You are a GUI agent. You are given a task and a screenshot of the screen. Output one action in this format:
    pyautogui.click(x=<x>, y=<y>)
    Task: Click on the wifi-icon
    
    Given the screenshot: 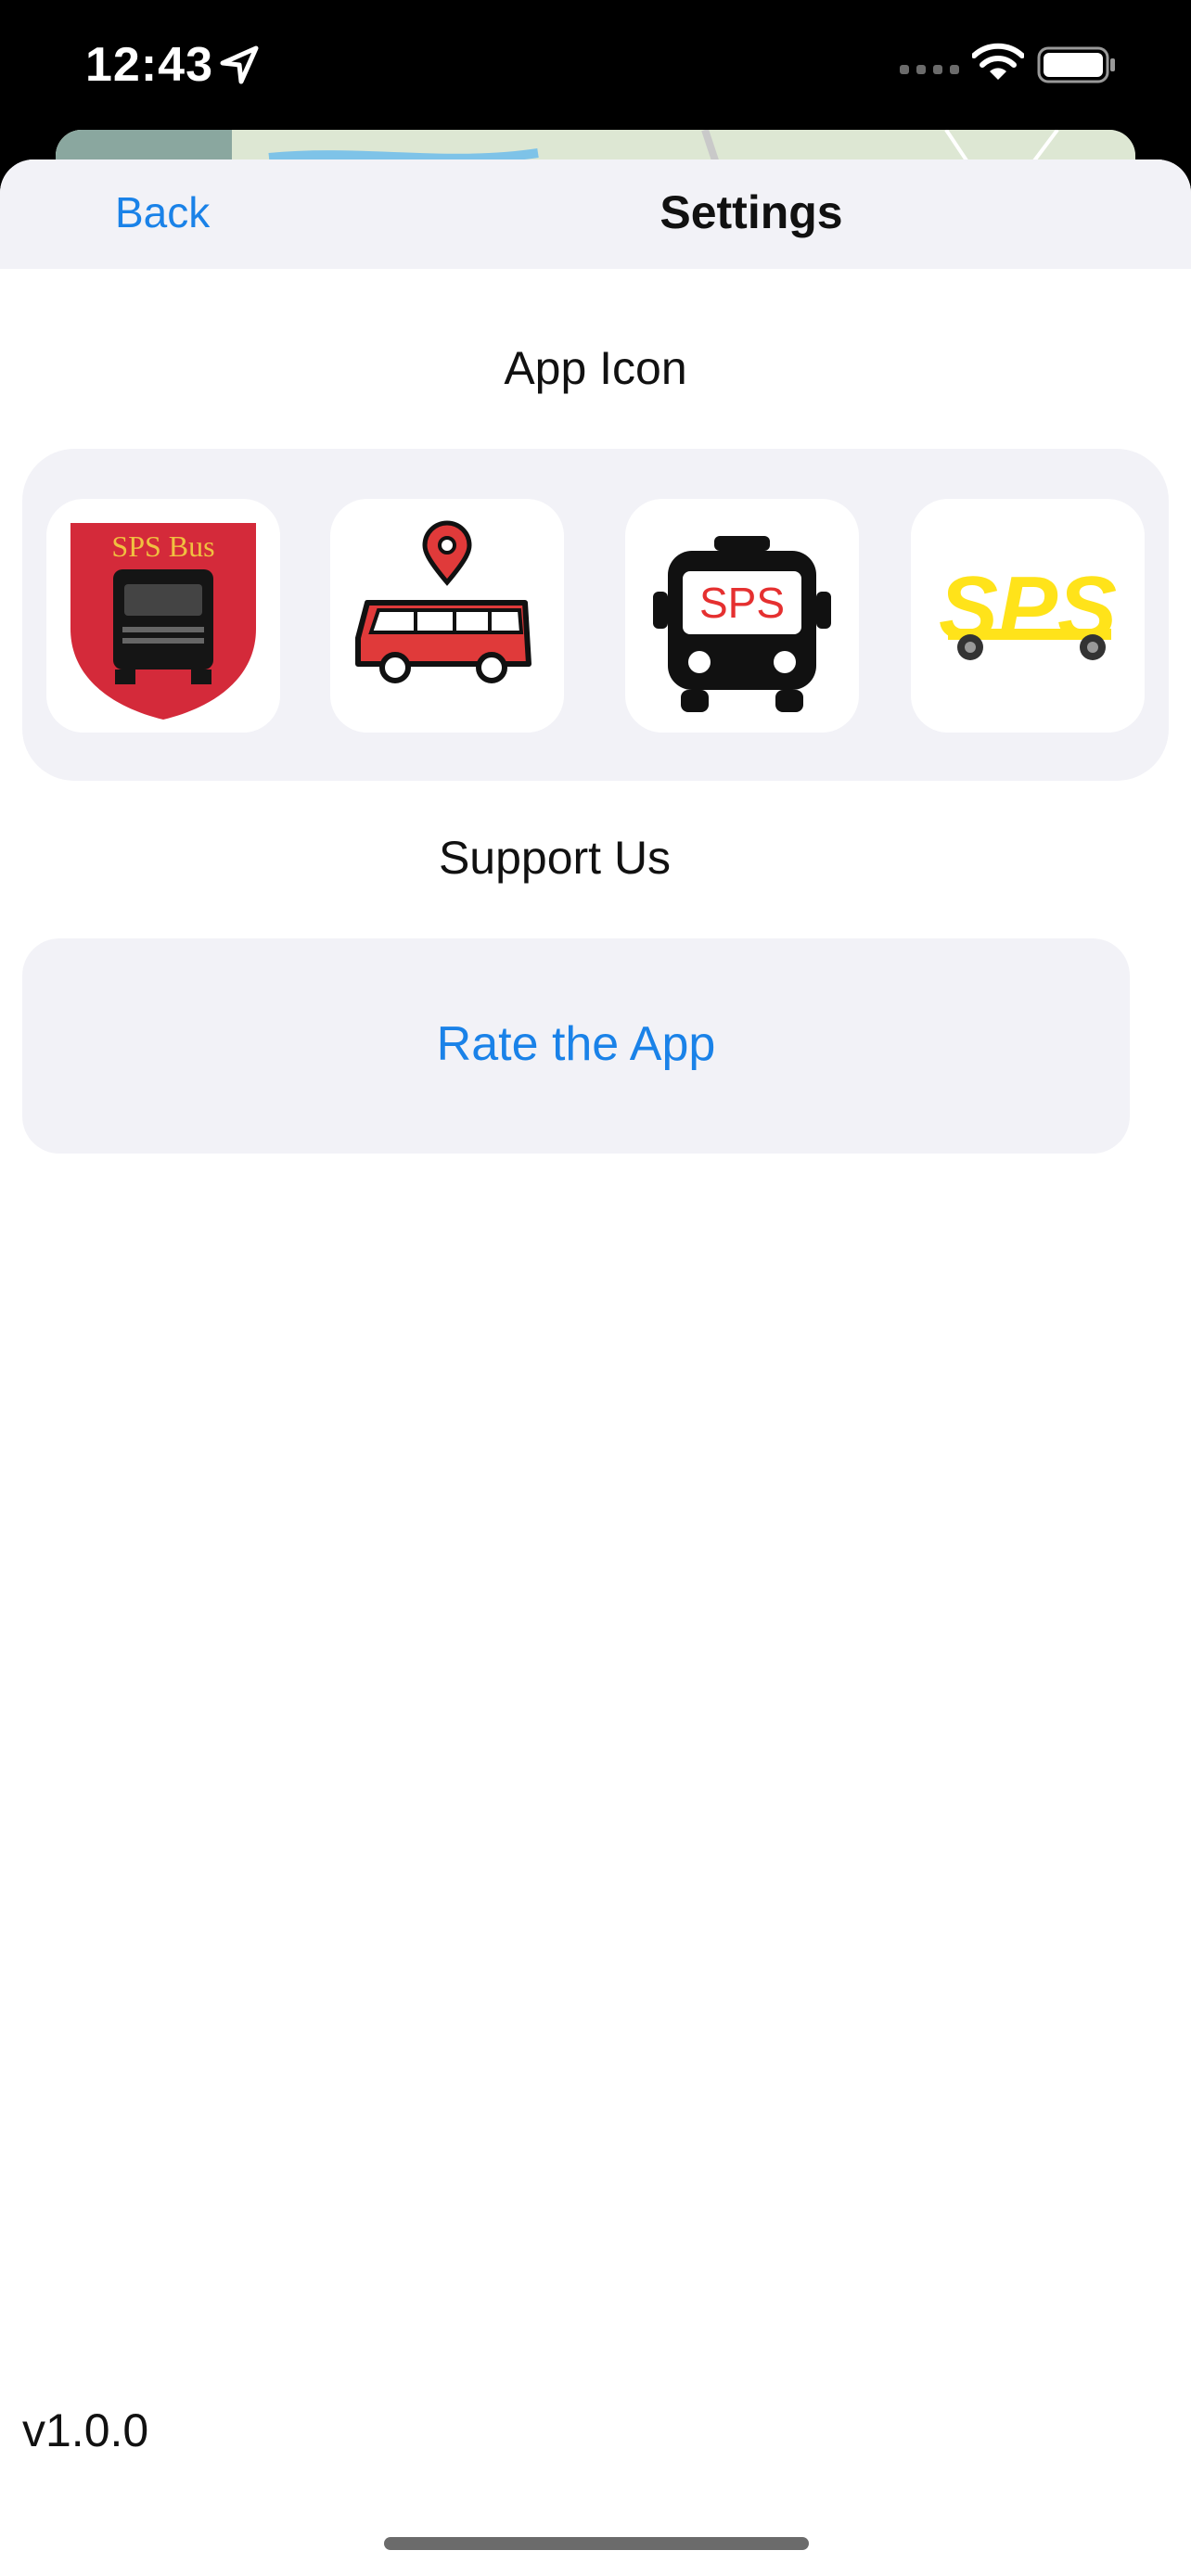 What is the action you would take?
    pyautogui.click(x=998, y=61)
    